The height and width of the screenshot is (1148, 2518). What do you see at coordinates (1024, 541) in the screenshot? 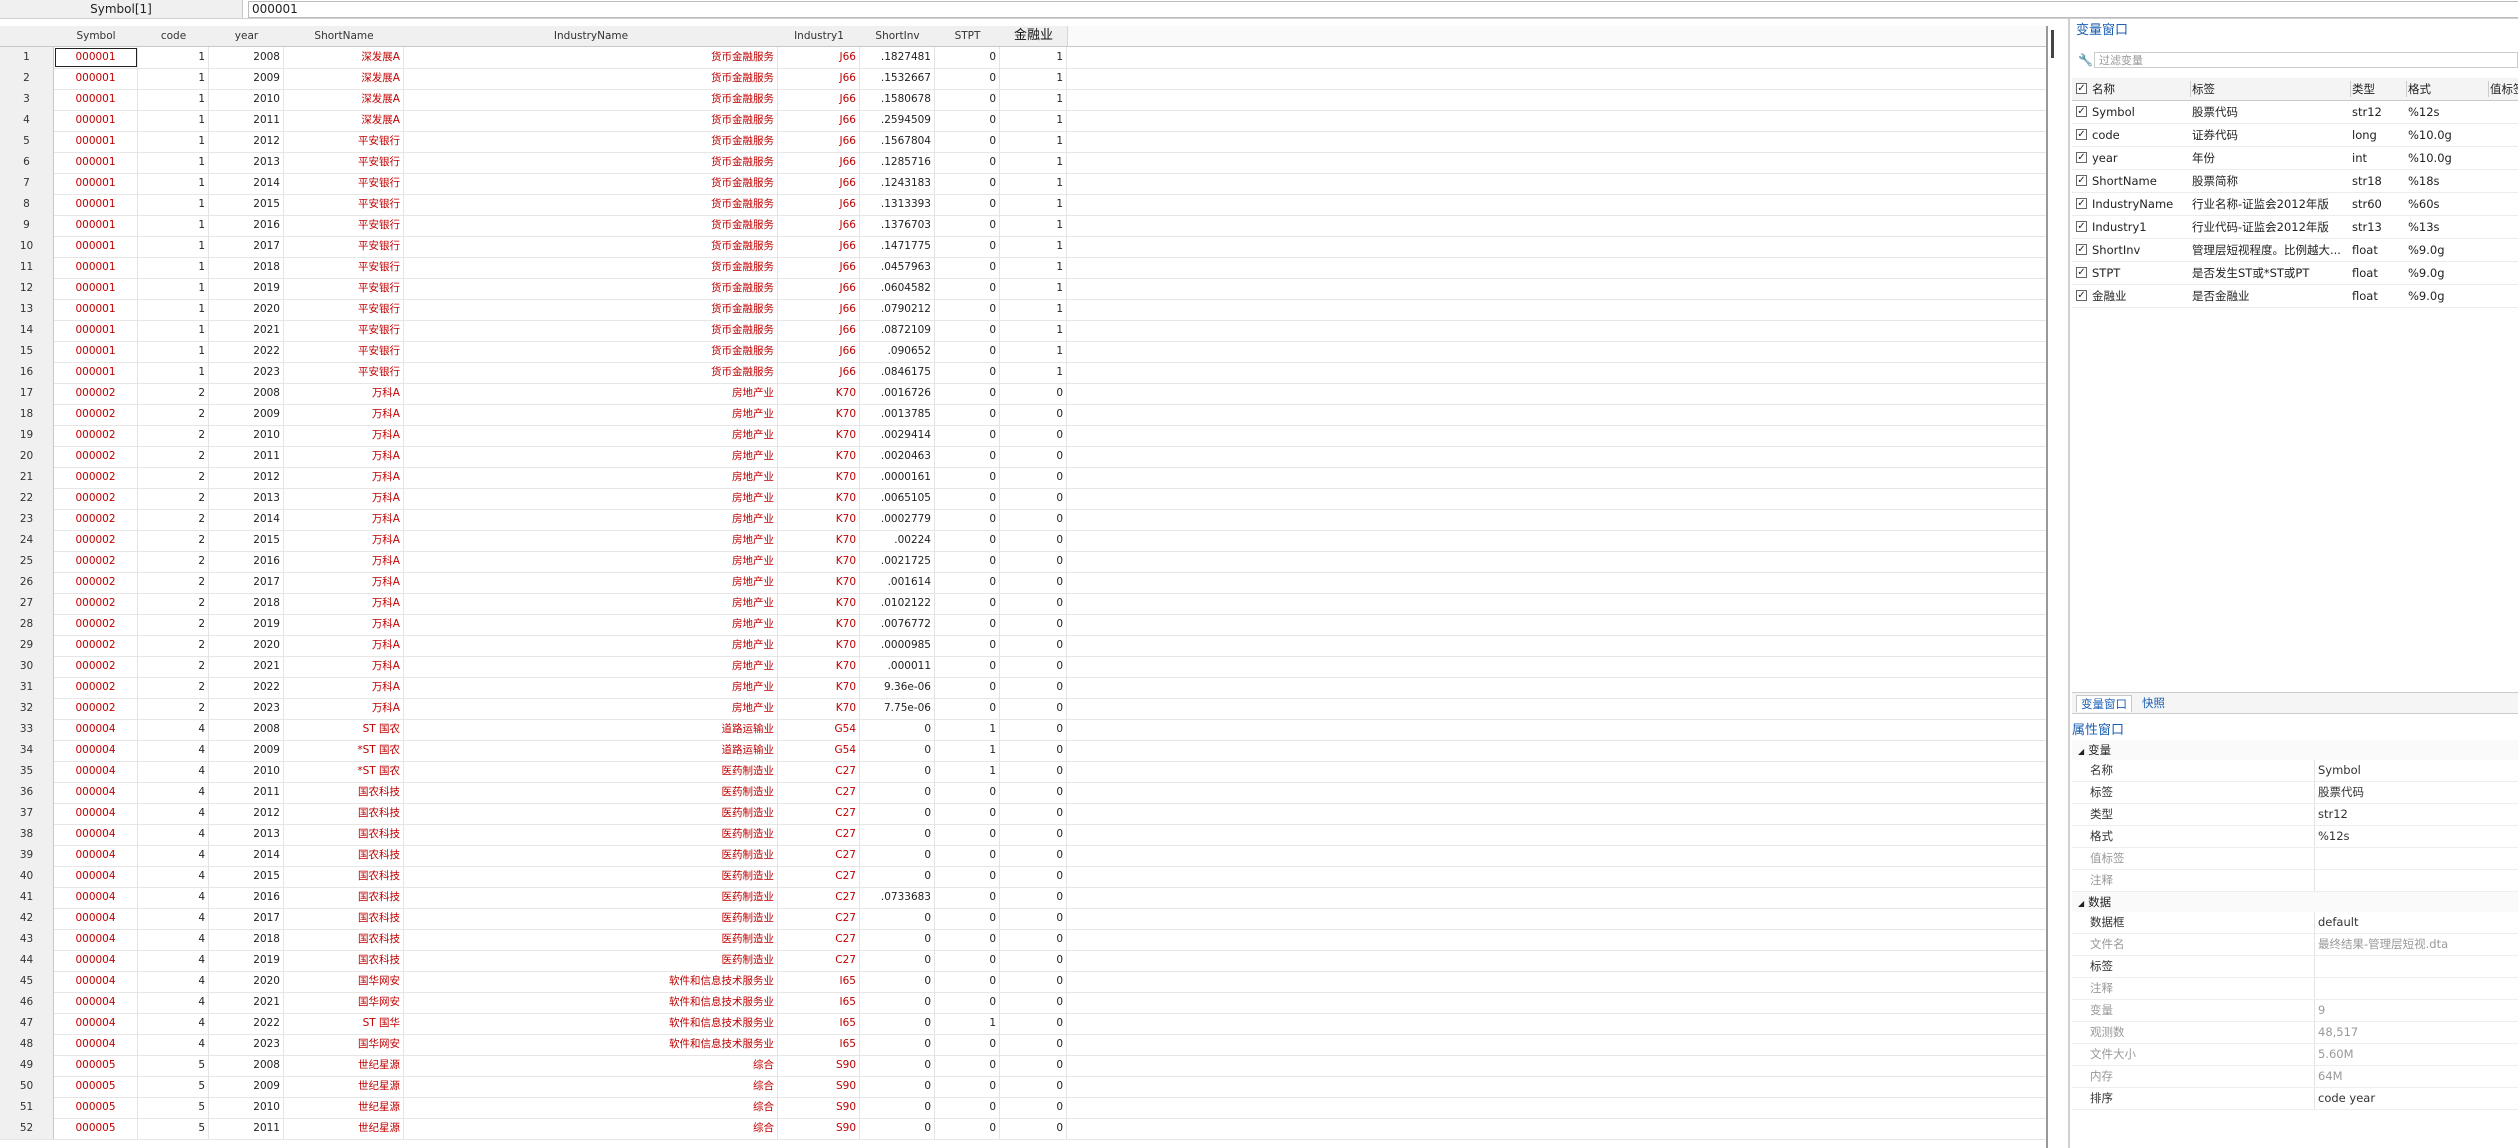
I see `table-row: 24 000002 2 2015 万科A 房地产业 K70.00224 0 0` at bounding box center [1024, 541].